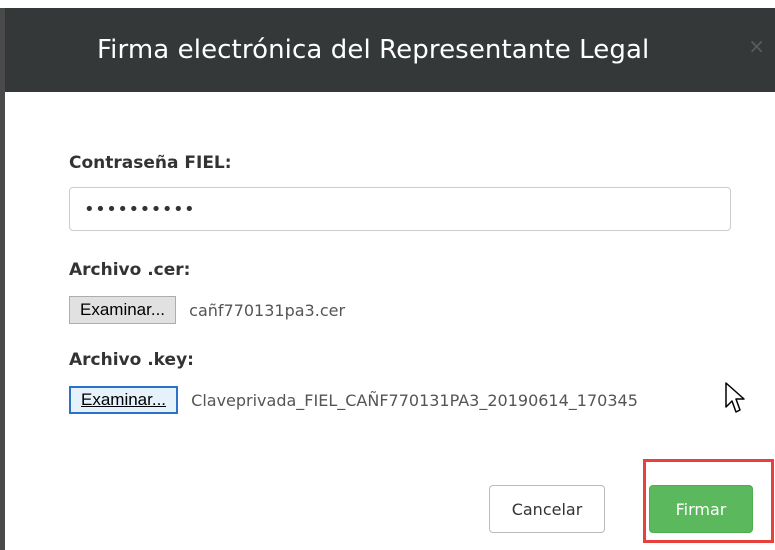 The width and height of the screenshot is (775, 550). Describe the element at coordinates (130, 270) in the screenshot. I see `cer-label: Archivo .cer:` at that location.